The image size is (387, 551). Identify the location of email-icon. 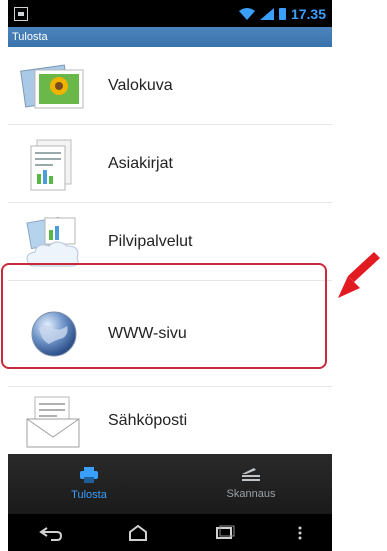
(54, 421).